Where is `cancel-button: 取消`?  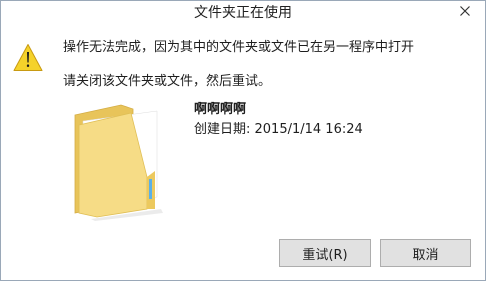
cancel-button: 取消 is located at coordinates (425, 253).